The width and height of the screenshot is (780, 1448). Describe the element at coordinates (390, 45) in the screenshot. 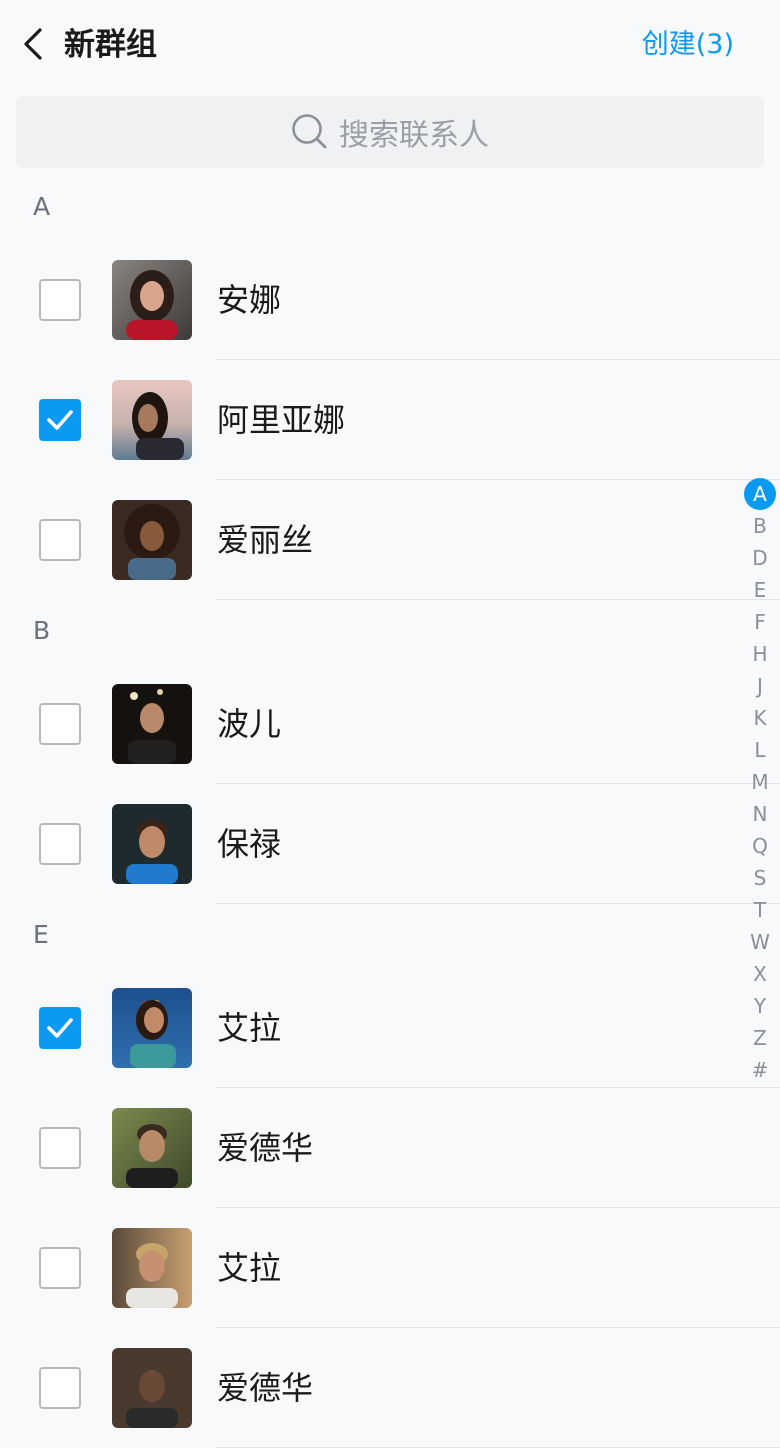

I see `top-bar: 新群组 创建(3)` at that location.